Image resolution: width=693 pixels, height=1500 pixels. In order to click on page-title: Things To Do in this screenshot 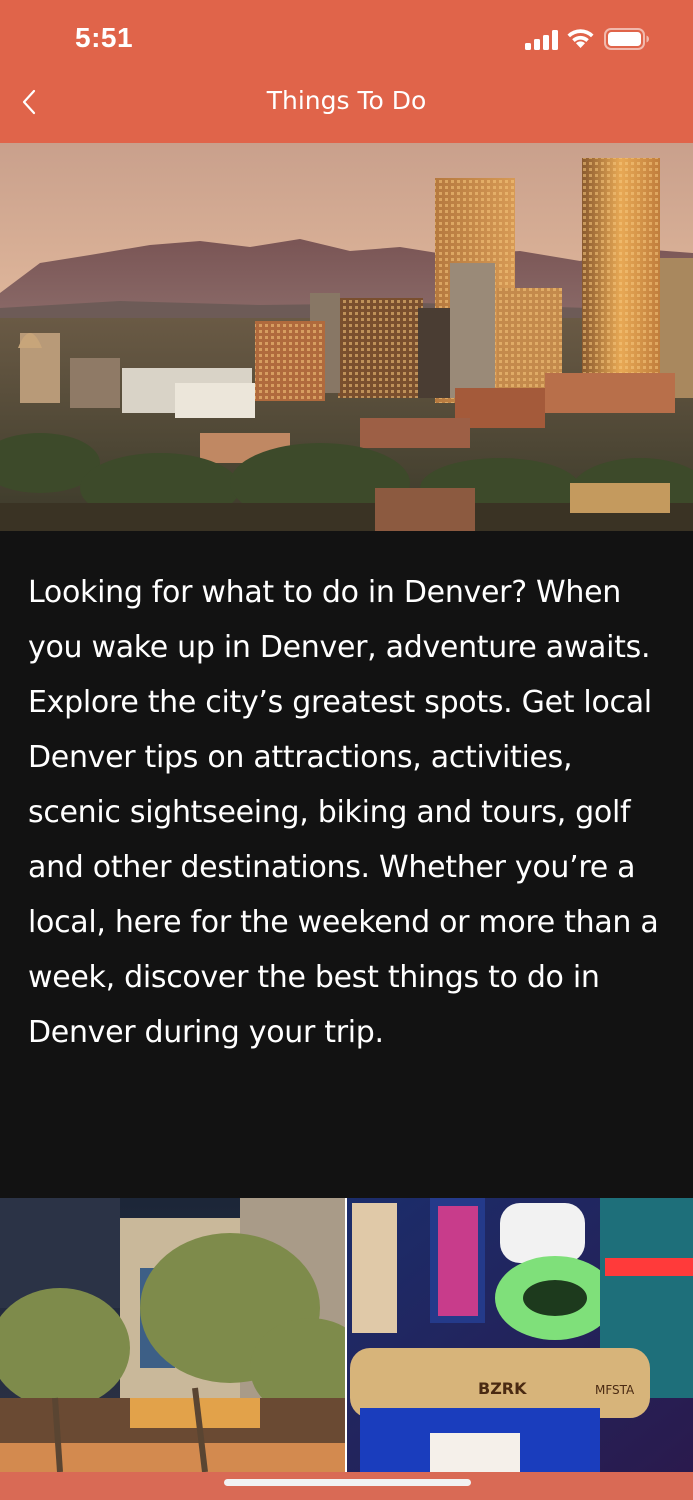, I will do `click(346, 100)`.